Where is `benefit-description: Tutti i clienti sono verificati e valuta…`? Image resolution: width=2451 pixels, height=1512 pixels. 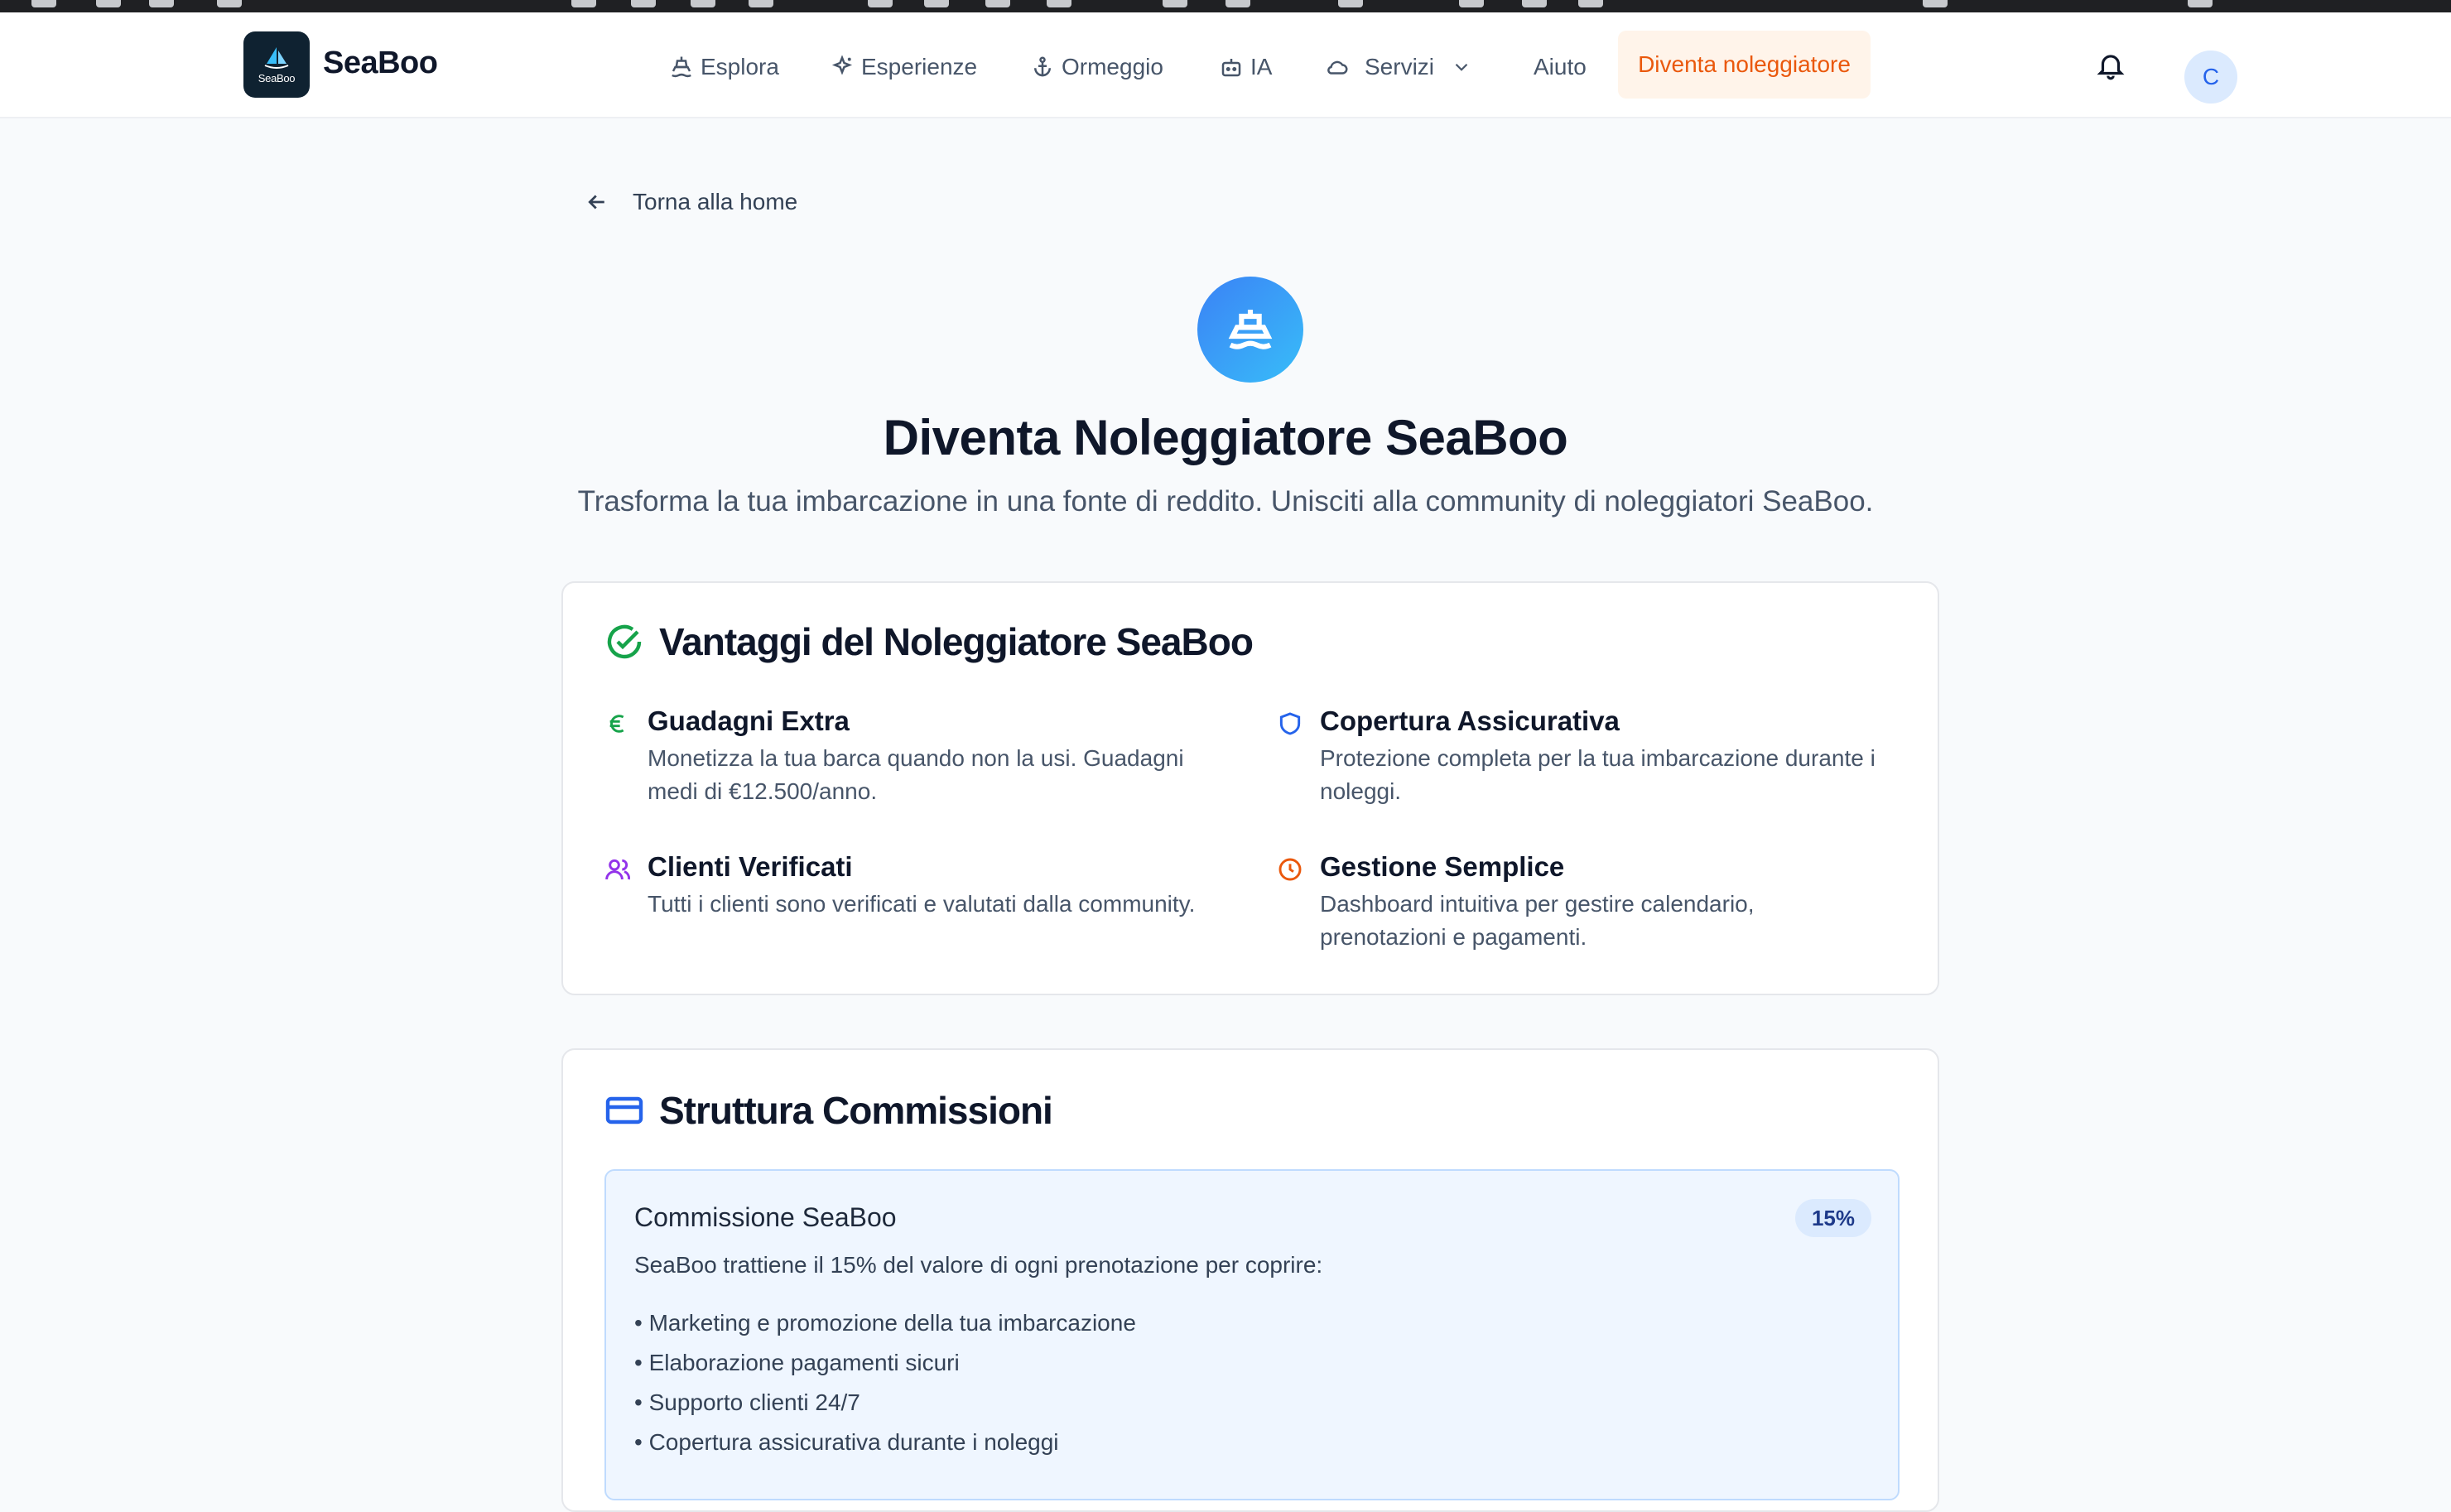 benefit-description: Tutti i clienti sono verificati e valuta… is located at coordinates (922, 904).